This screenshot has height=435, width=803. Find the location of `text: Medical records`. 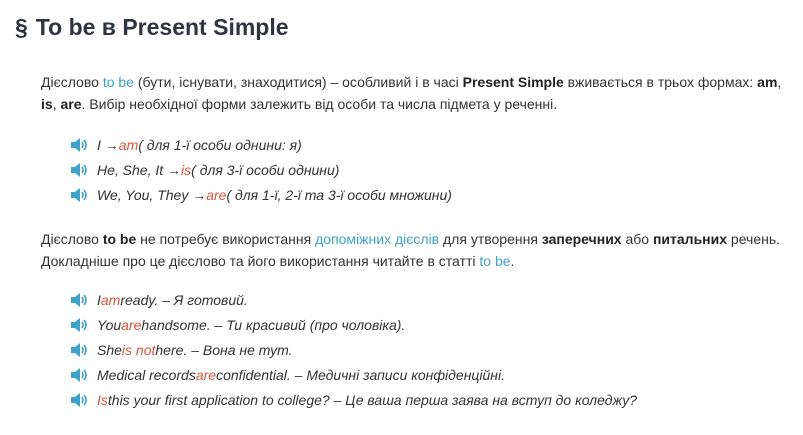

text: Medical records is located at coordinates (146, 374).